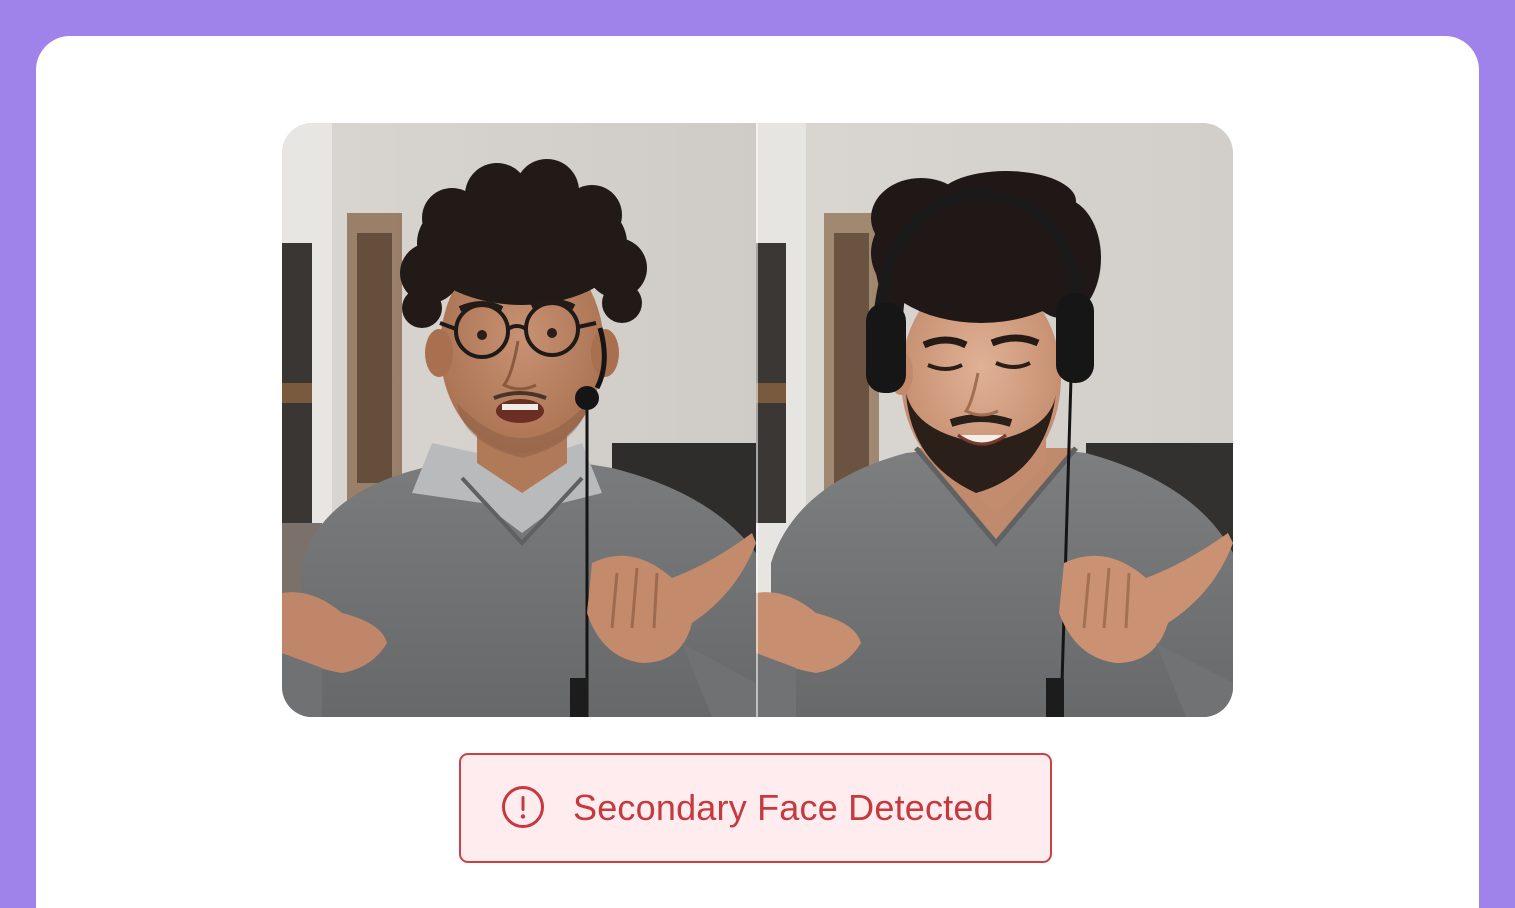  Describe the element at coordinates (757, 420) in the screenshot. I see `video-divider` at that location.